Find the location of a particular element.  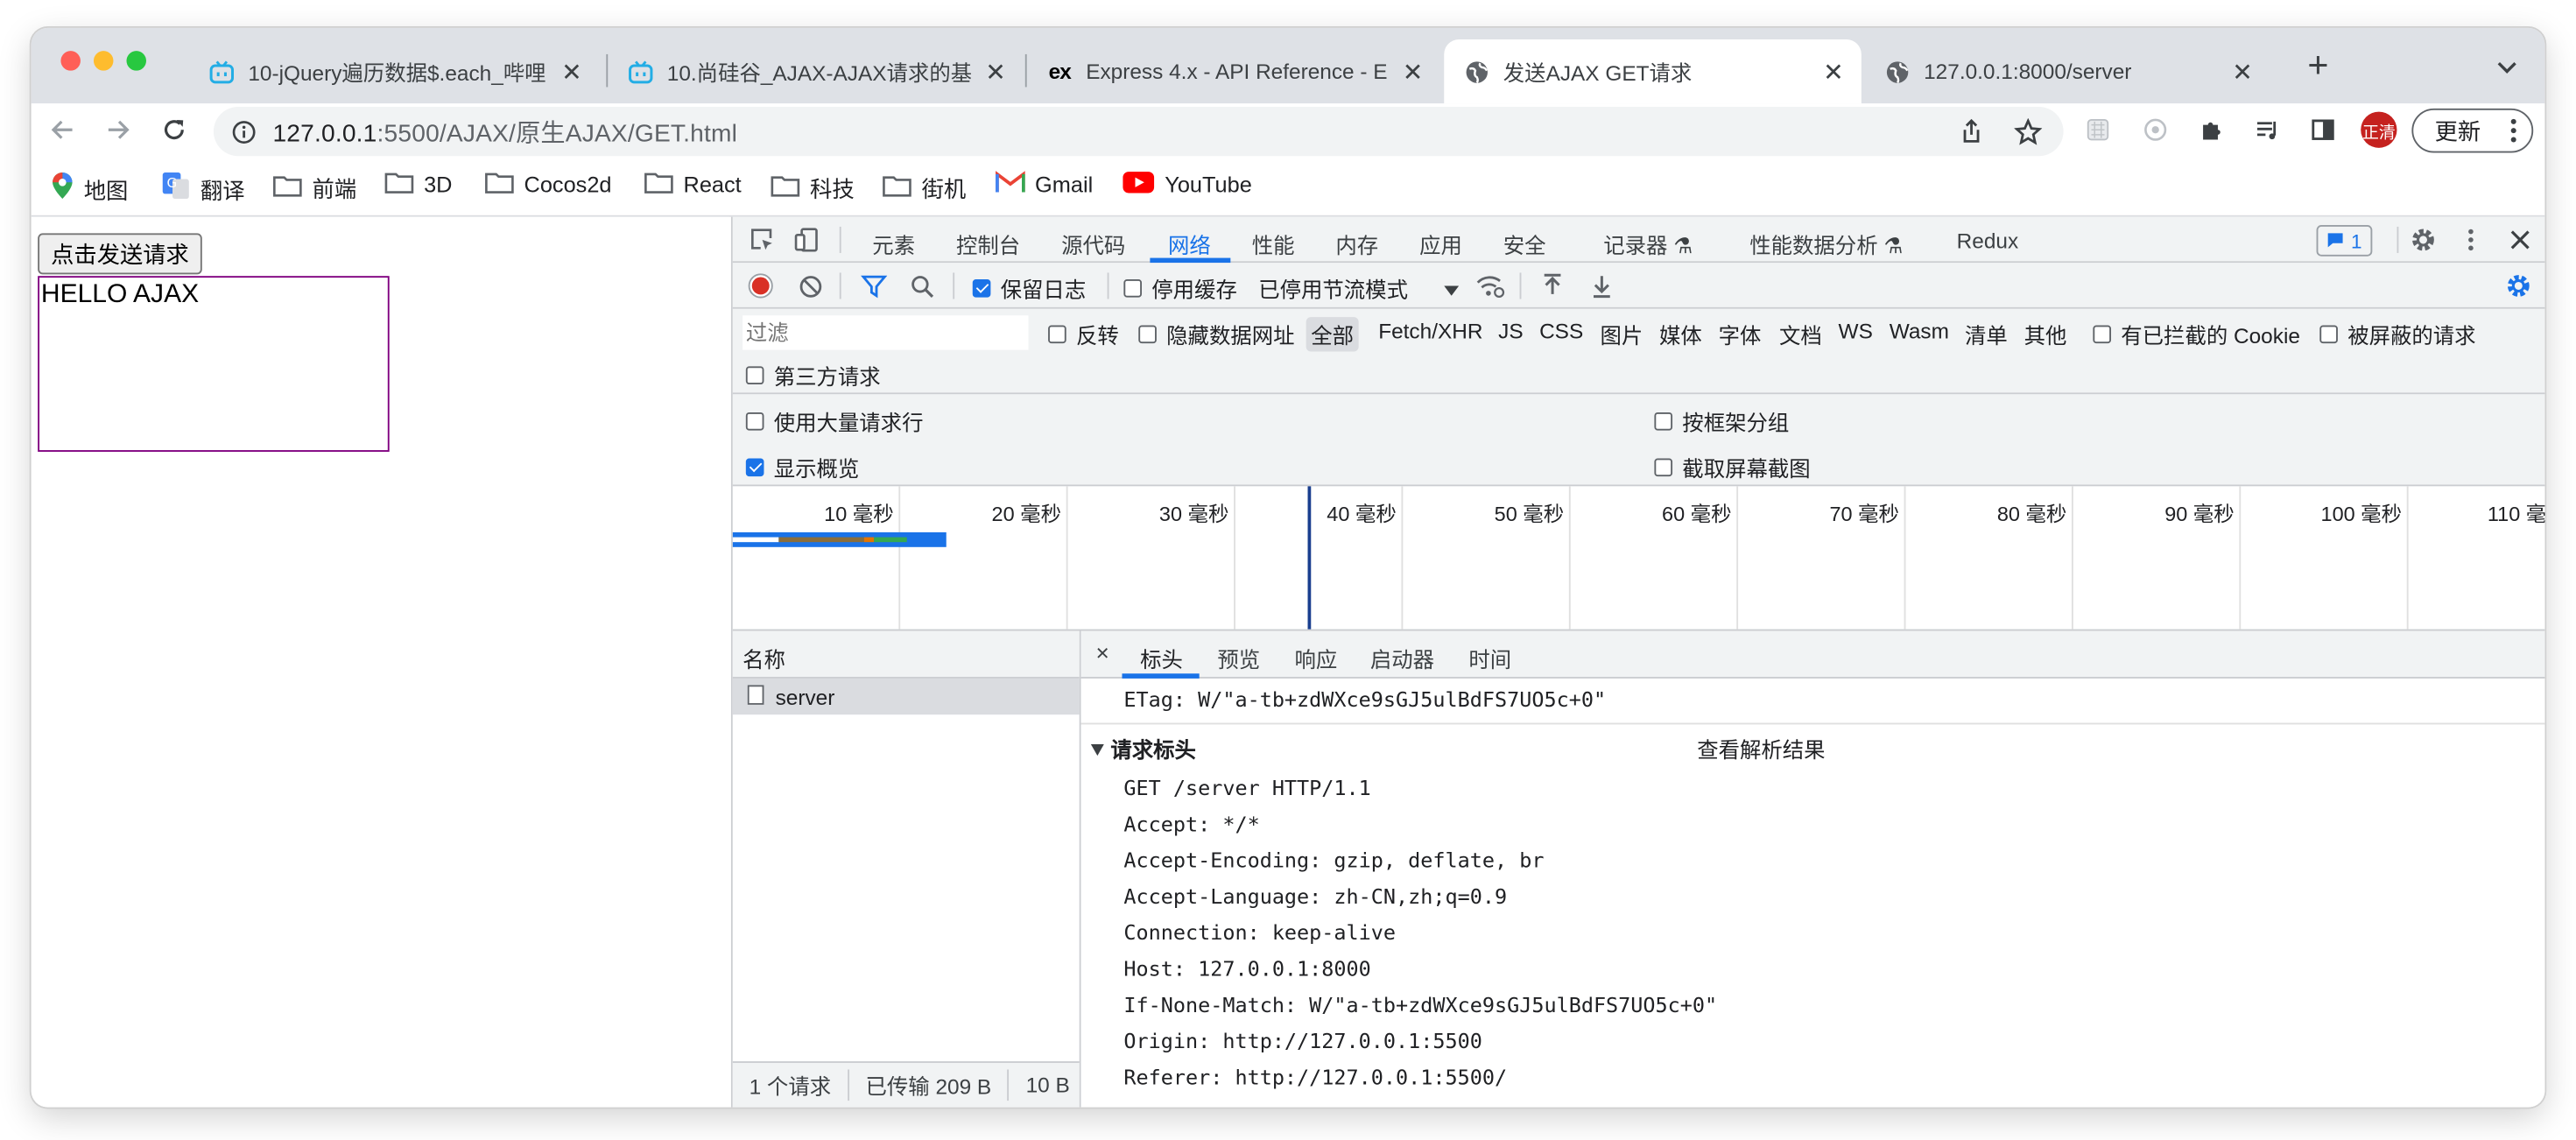

bookmark-folder-tech: 科技 is located at coordinates (813, 187).